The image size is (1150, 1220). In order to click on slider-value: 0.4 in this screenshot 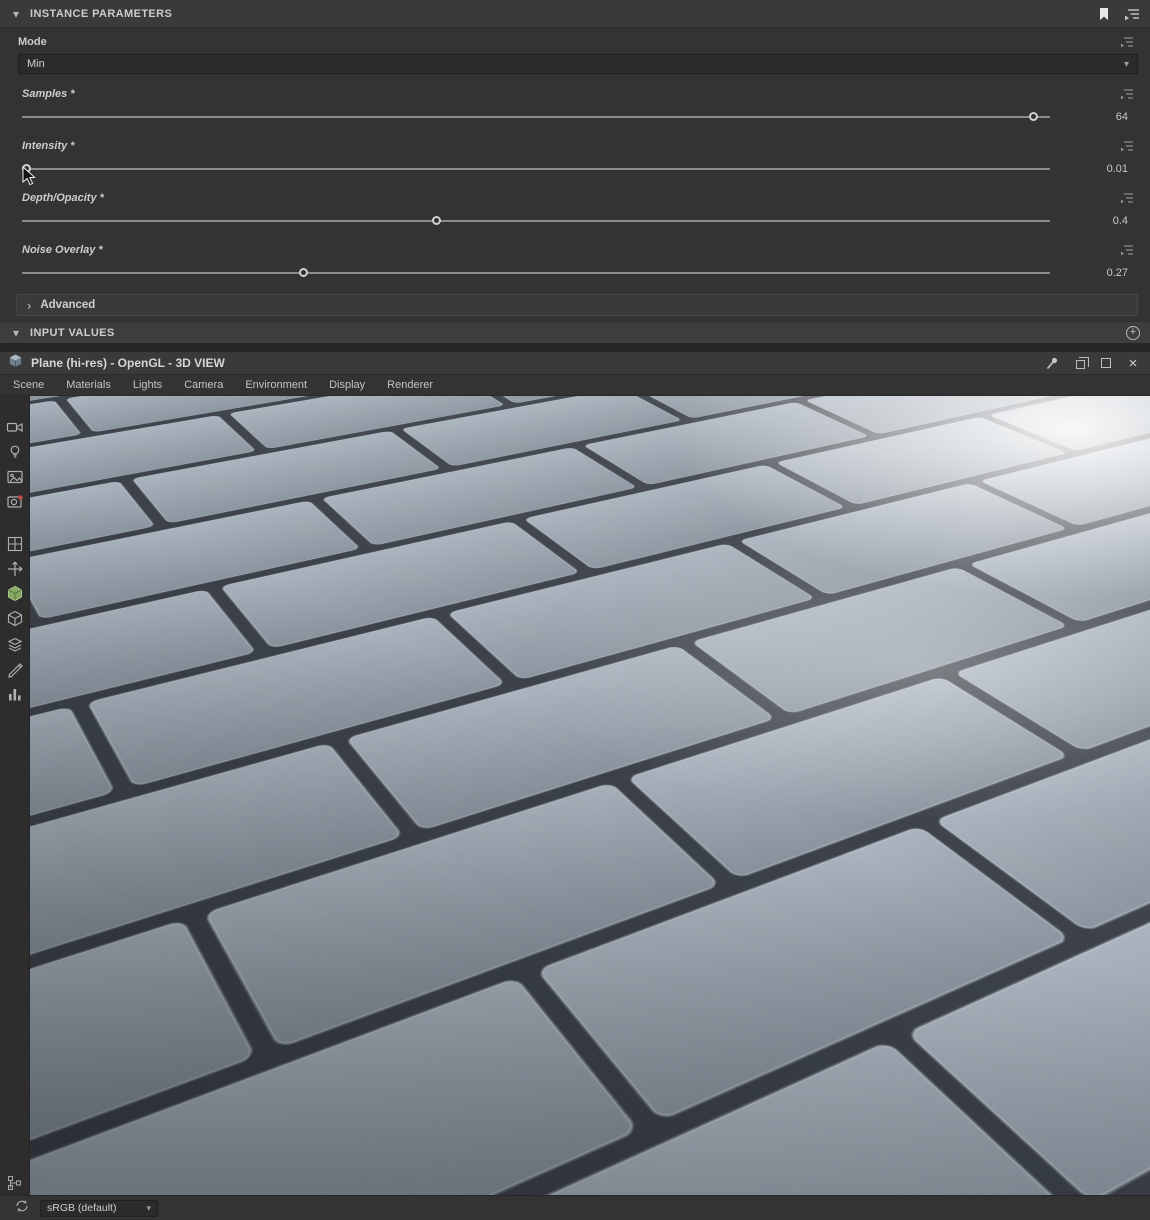, I will do `click(1120, 221)`.